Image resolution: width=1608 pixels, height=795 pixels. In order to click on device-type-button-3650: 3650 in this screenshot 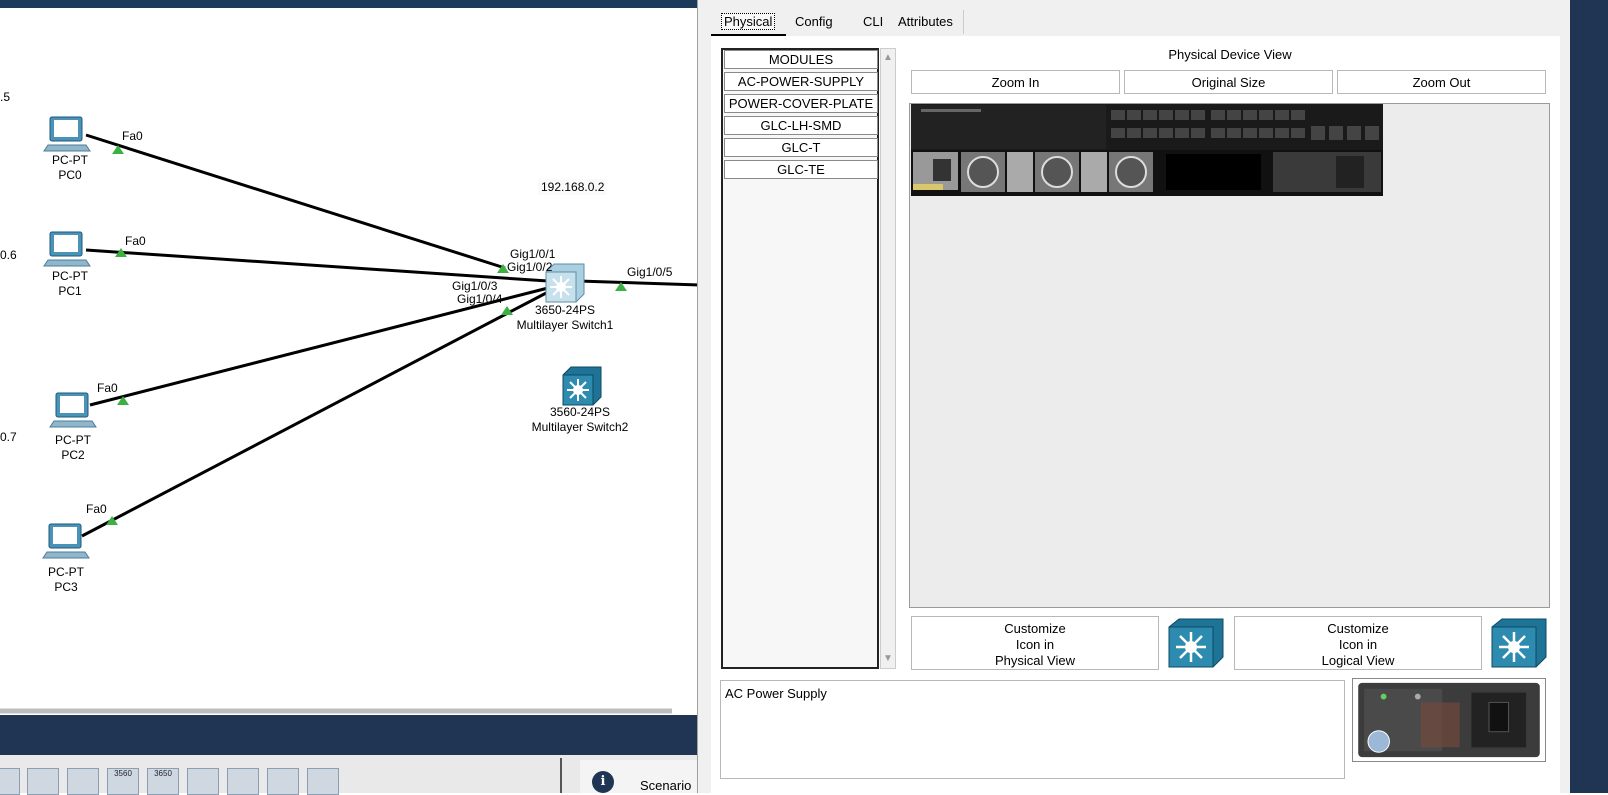, I will do `click(163, 781)`.